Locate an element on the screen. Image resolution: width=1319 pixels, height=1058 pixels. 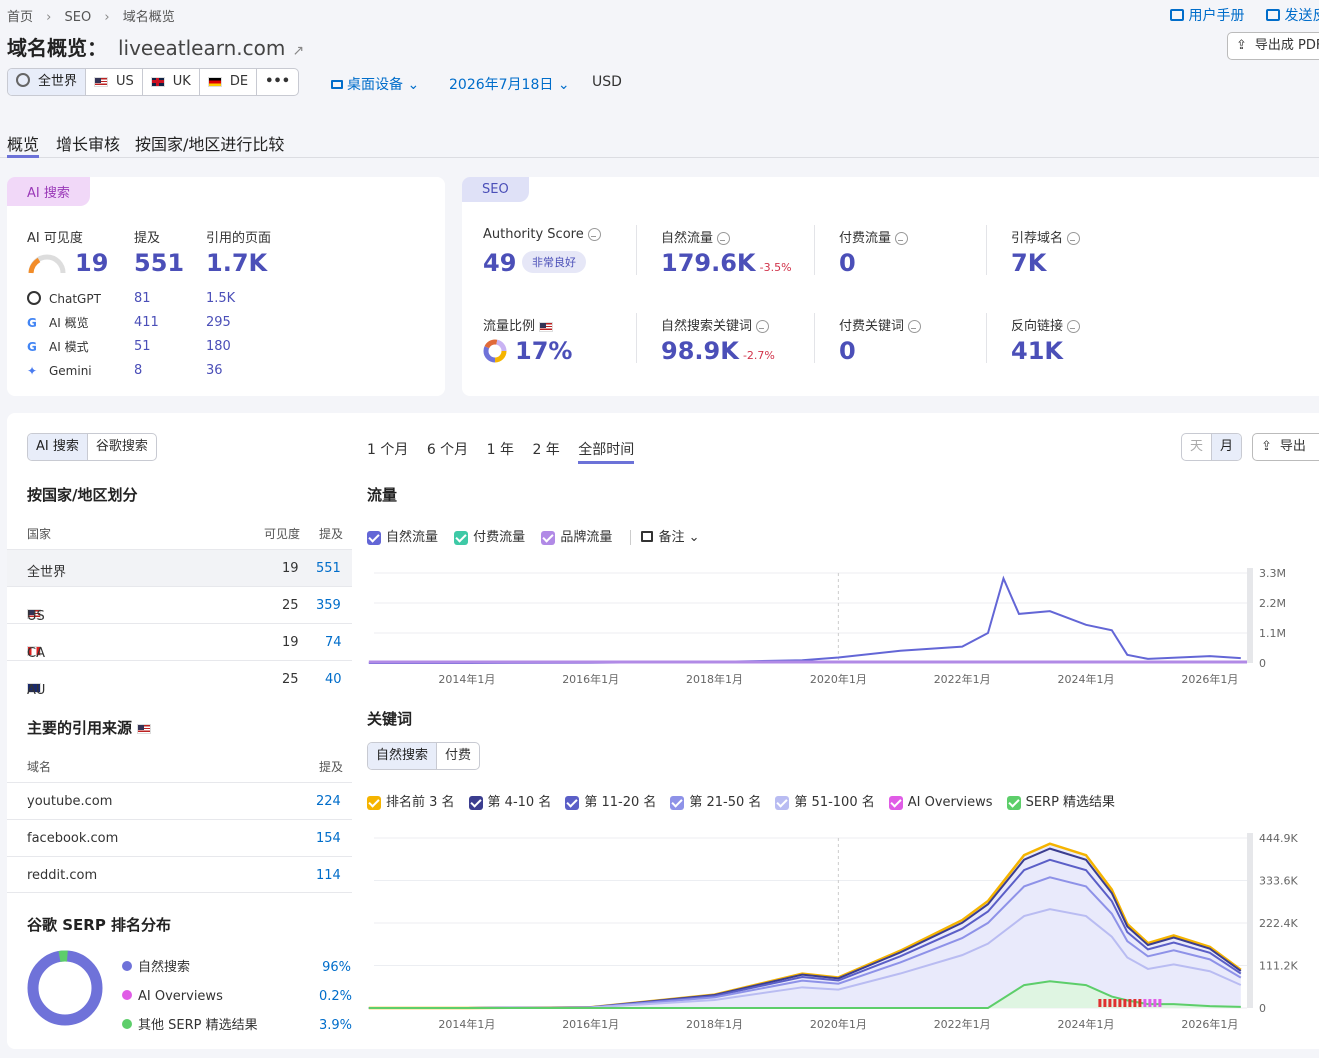
region-uk: UK is located at coordinates (171, 82).